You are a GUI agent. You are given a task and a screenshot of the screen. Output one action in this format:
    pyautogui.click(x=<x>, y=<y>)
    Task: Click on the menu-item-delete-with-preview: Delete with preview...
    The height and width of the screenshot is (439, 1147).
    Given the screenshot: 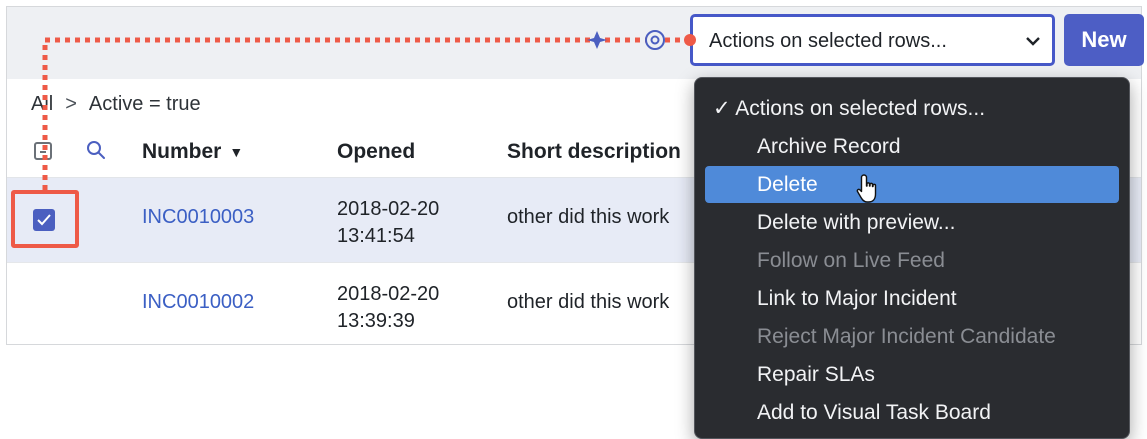 What is the action you would take?
    pyautogui.click(x=912, y=222)
    